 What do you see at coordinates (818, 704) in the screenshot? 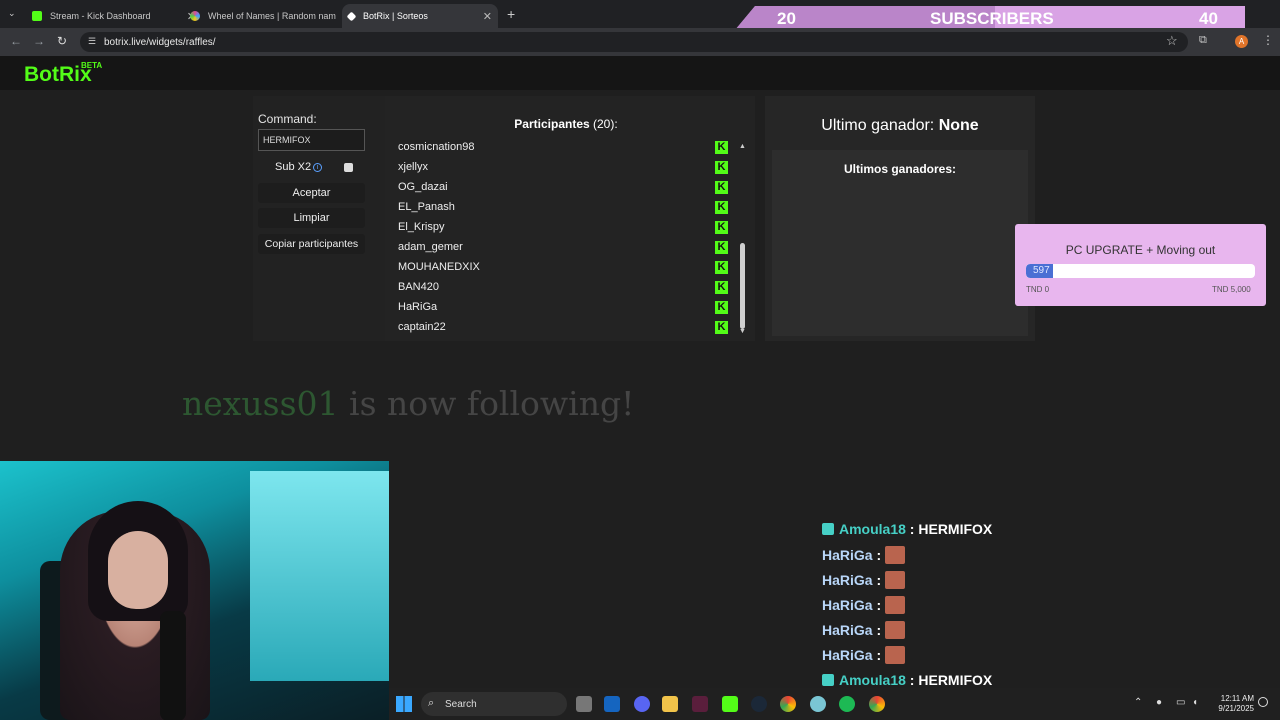
I see `app2-icon` at bounding box center [818, 704].